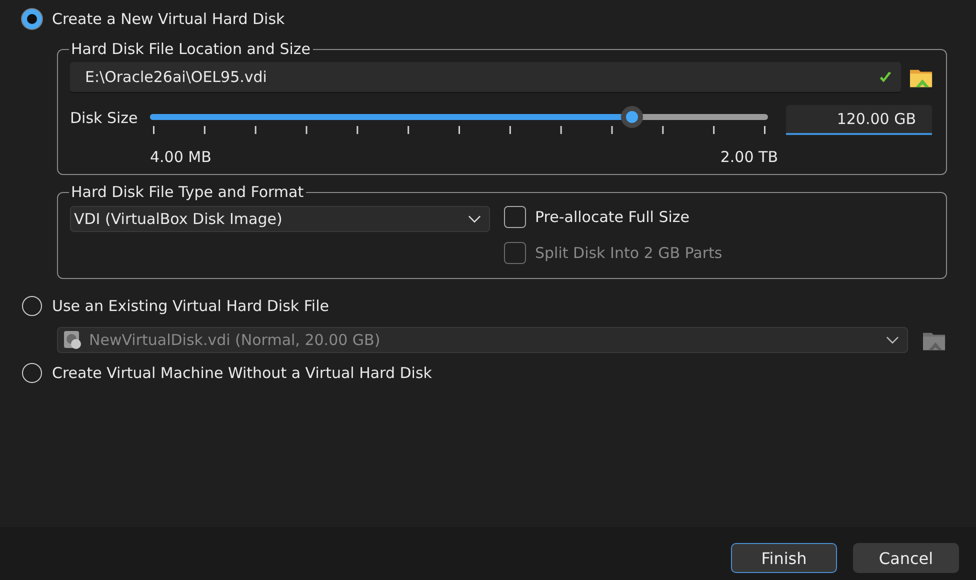  I want to click on checkbox-label: Pre-allocate Full Size, so click(612, 217).